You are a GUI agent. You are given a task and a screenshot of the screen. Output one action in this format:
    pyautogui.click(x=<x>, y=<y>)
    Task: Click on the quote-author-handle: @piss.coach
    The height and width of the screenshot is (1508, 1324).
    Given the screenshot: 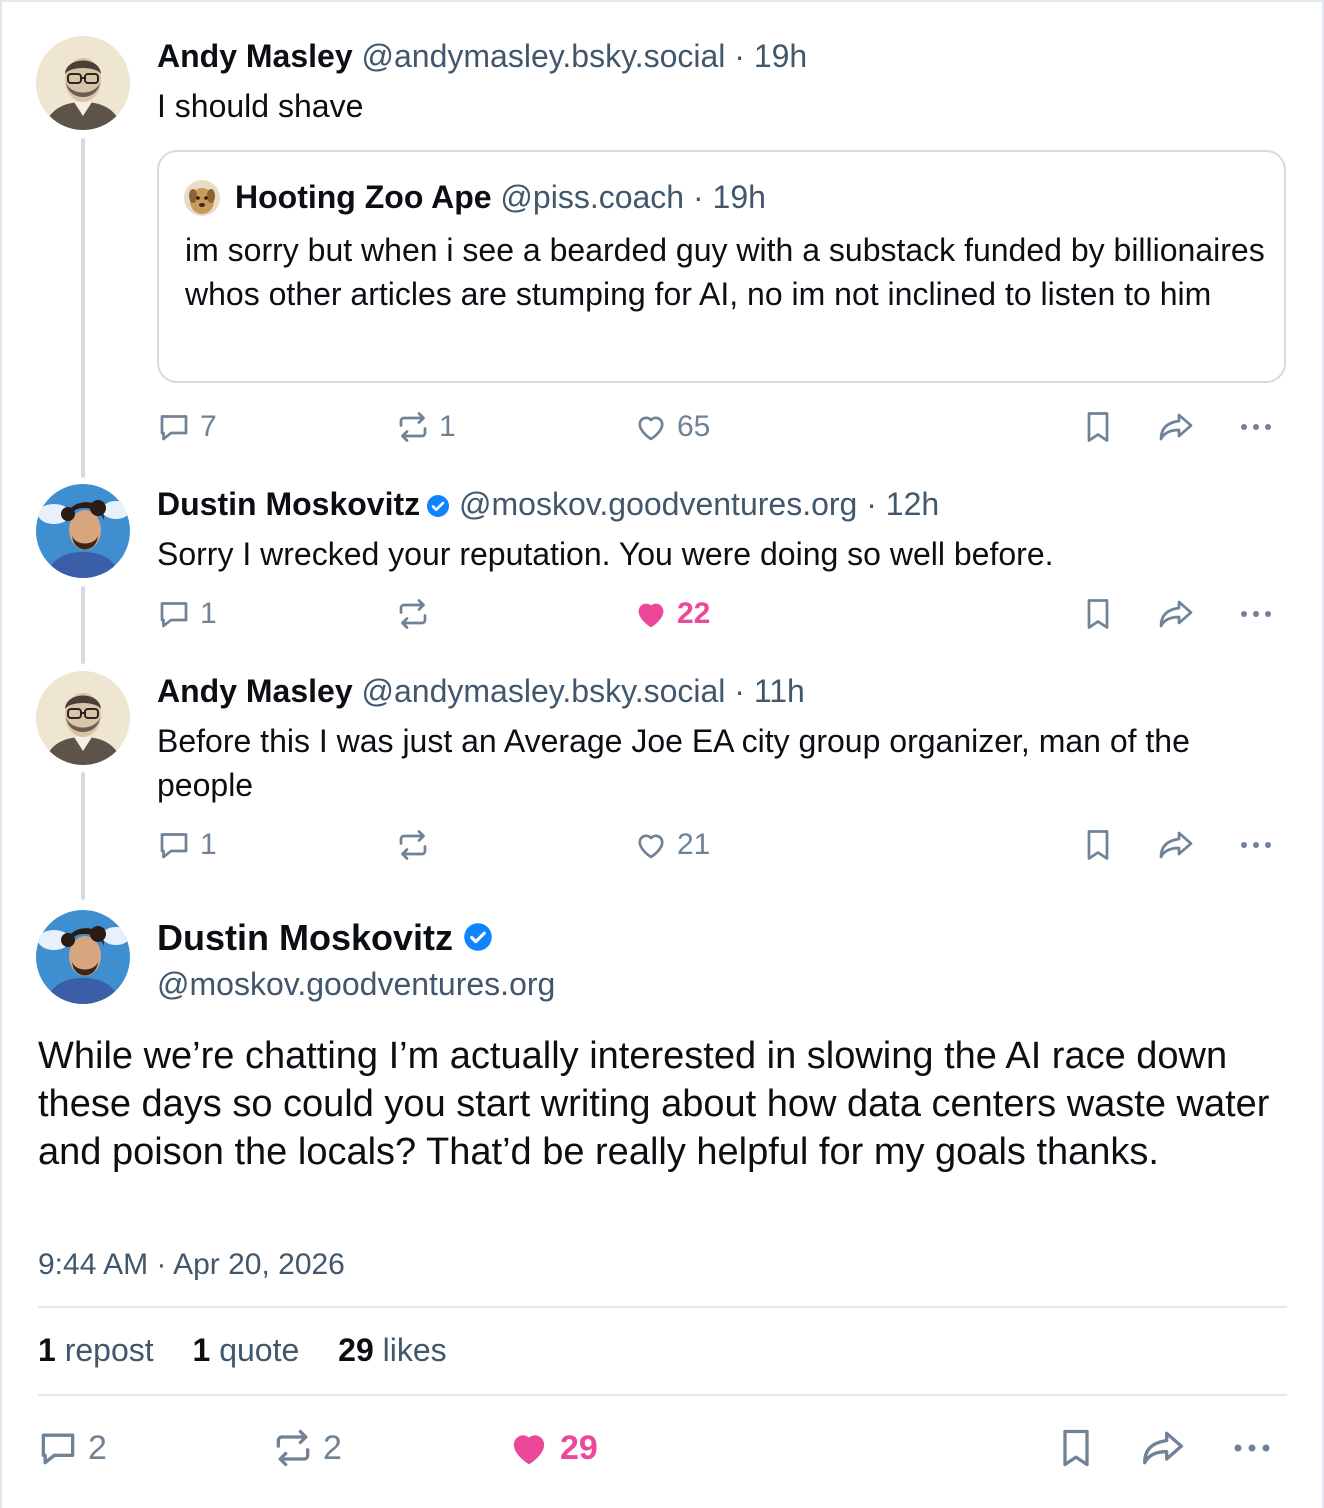 What is the action you would take?
    pyautogui.click(x=592, y=197)
    